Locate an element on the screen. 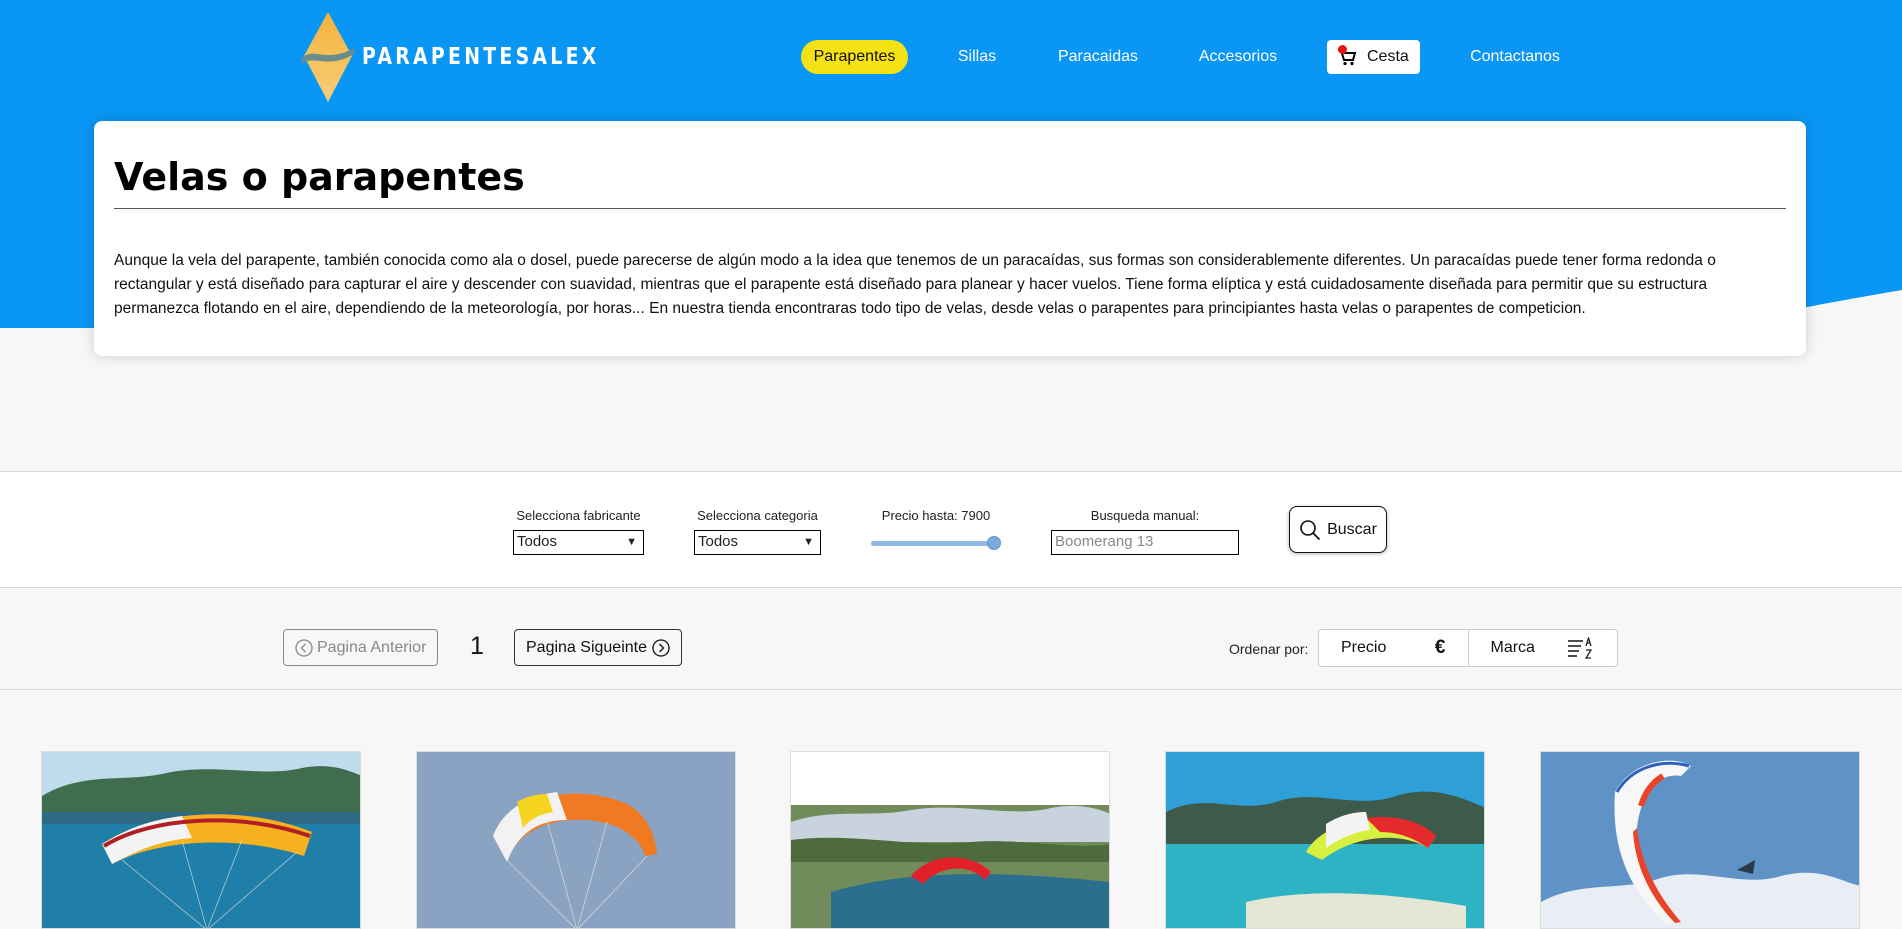 This screenshot has width=1902, height=929. search-icon is located at coordinates (1310, 529).